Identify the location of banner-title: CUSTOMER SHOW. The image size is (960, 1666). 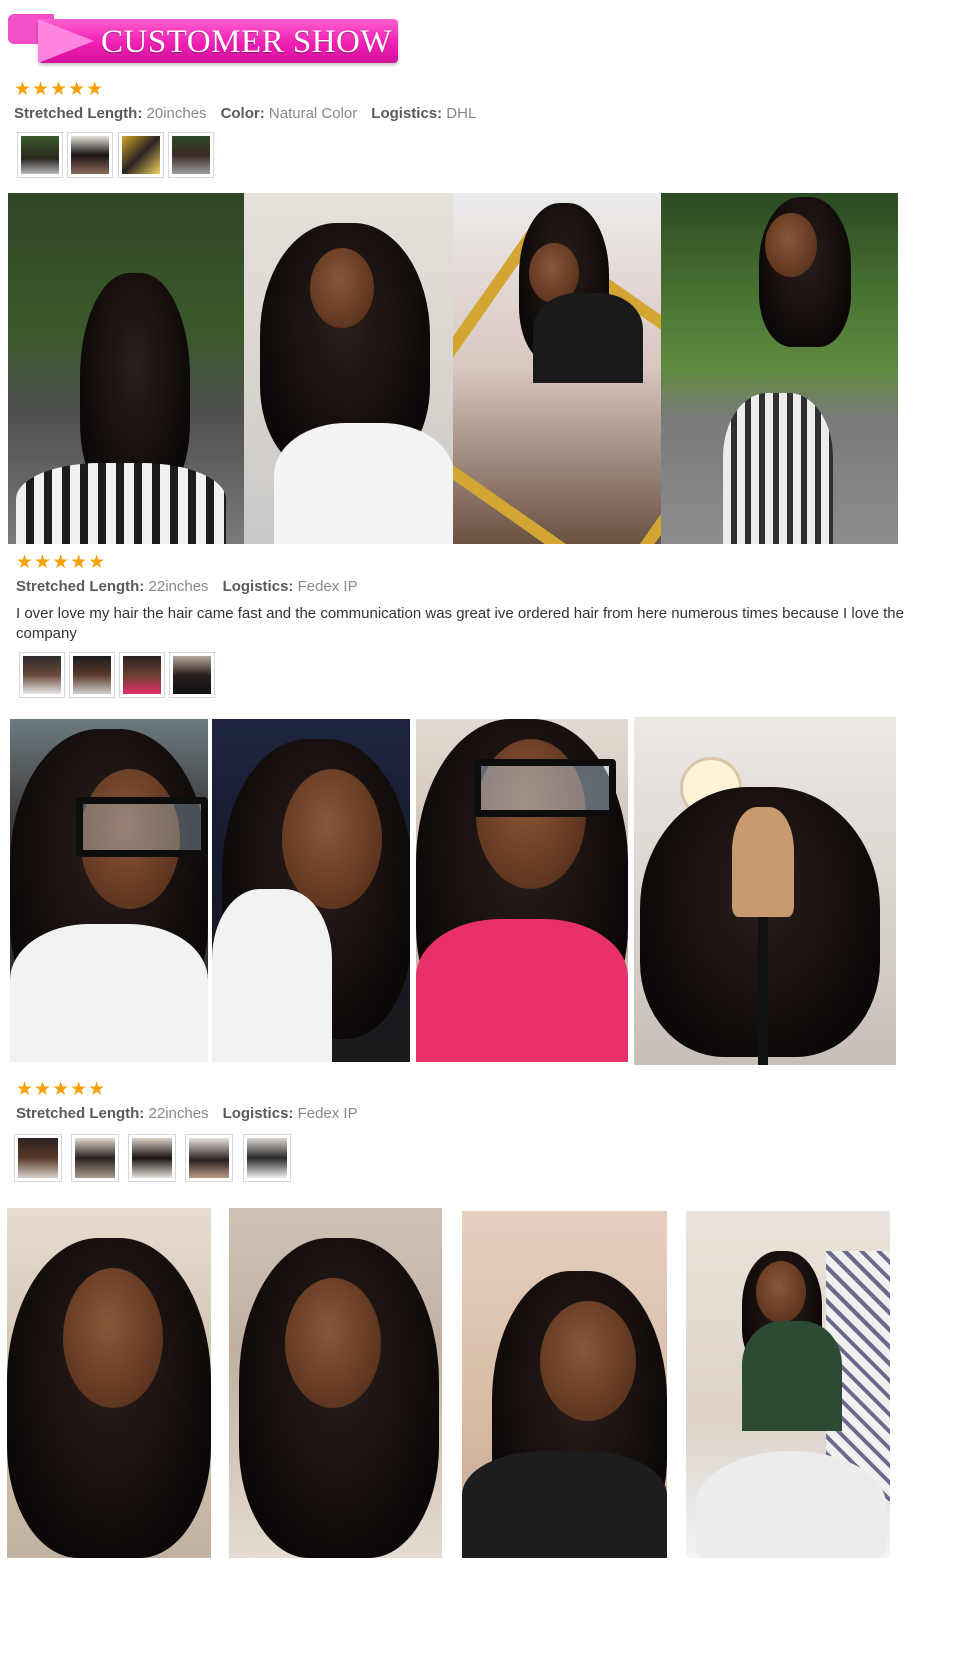
(247, 42).